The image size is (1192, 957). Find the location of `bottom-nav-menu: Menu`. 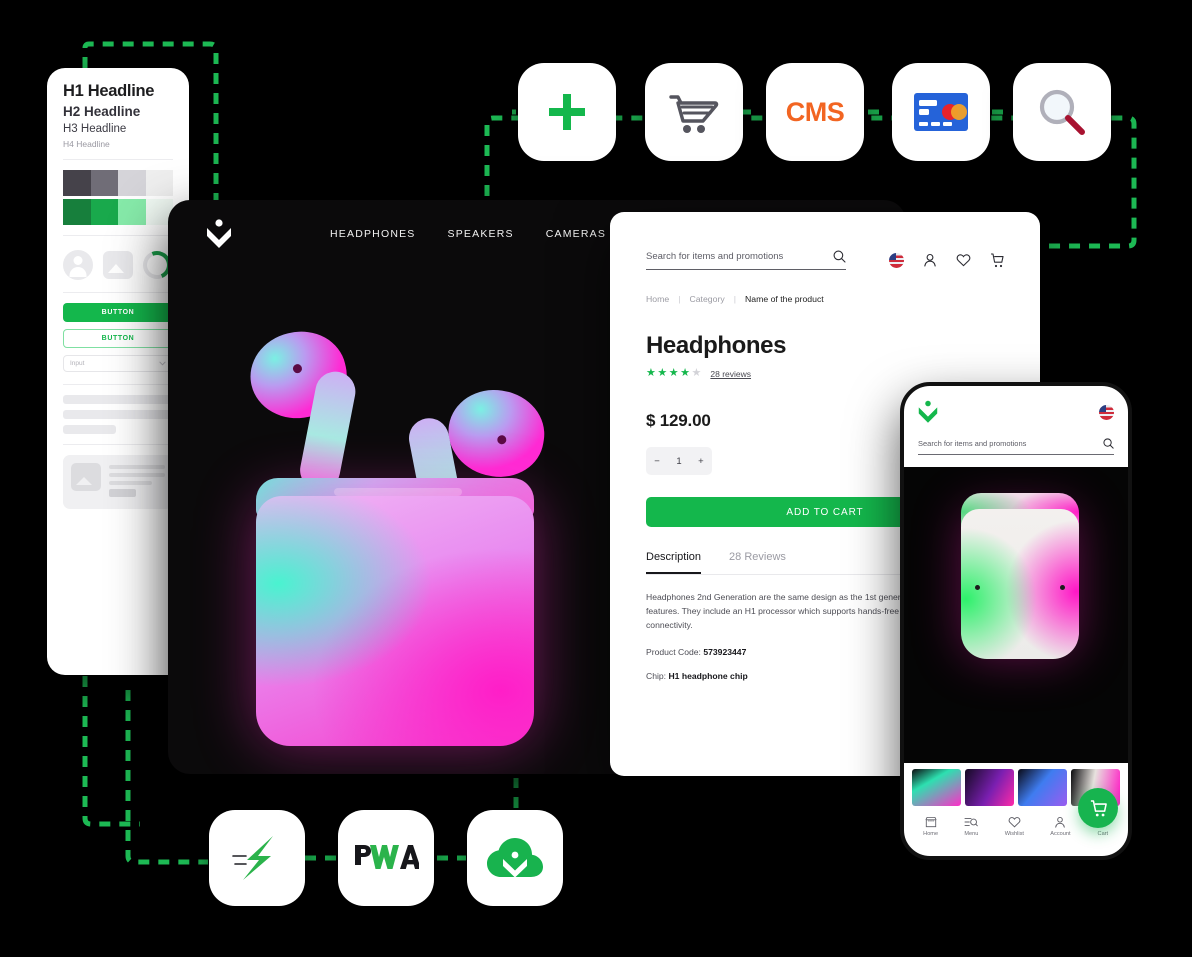

bottom-nav-menu: Menu is located at coordinates (971, 826).